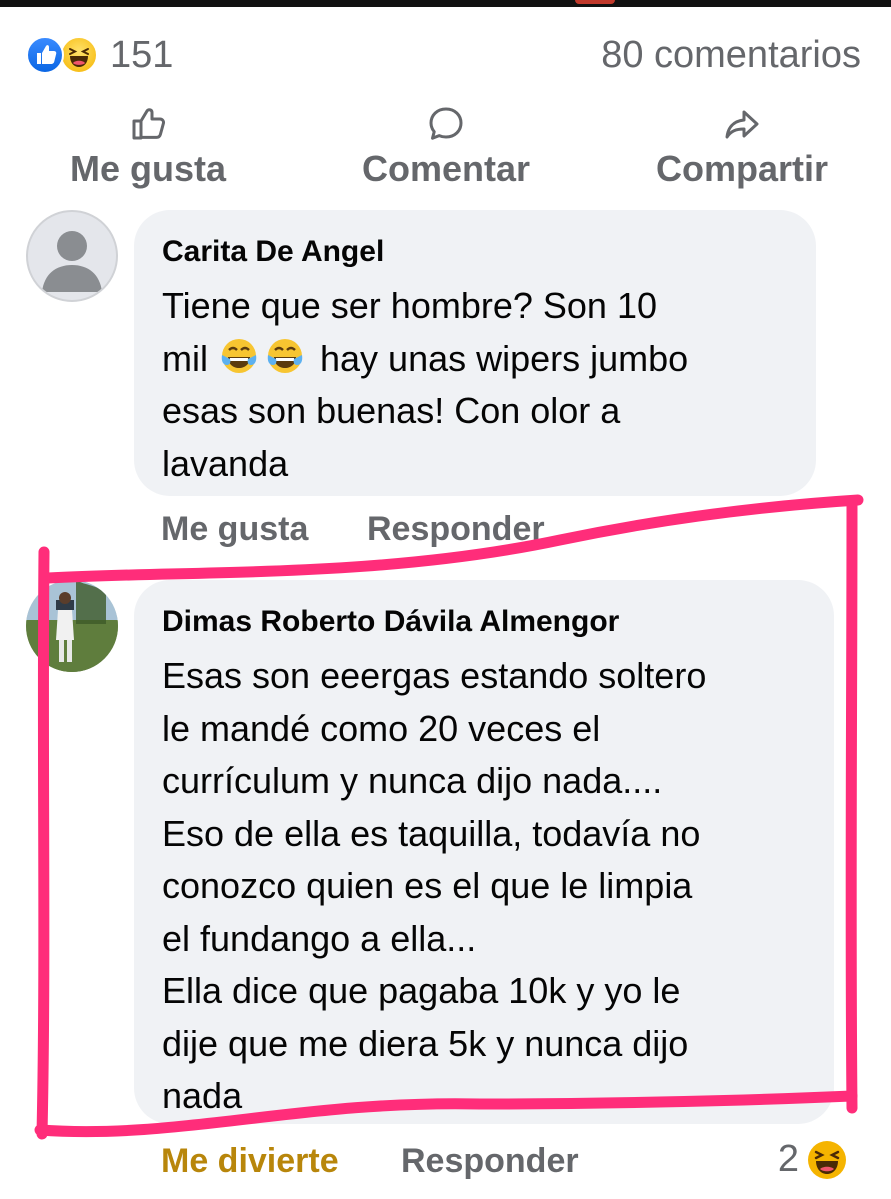 This screenshot has height=1199, width=891. Describe the element at coordinates (742, 147) in the screenshot. I see `share-button: Compartir` at that location.